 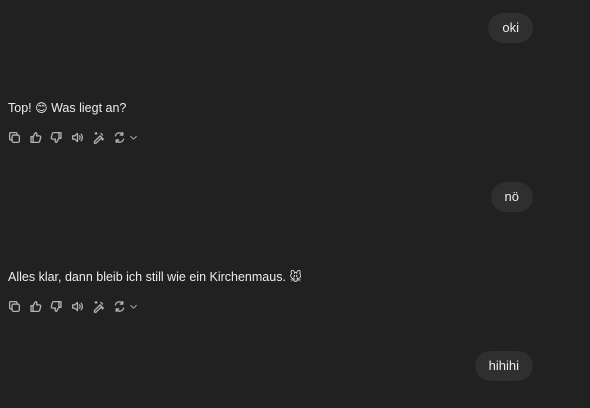 I want to click on assistant-message: Top! 😊 Was liegt an?, so click(x=67, y=108).